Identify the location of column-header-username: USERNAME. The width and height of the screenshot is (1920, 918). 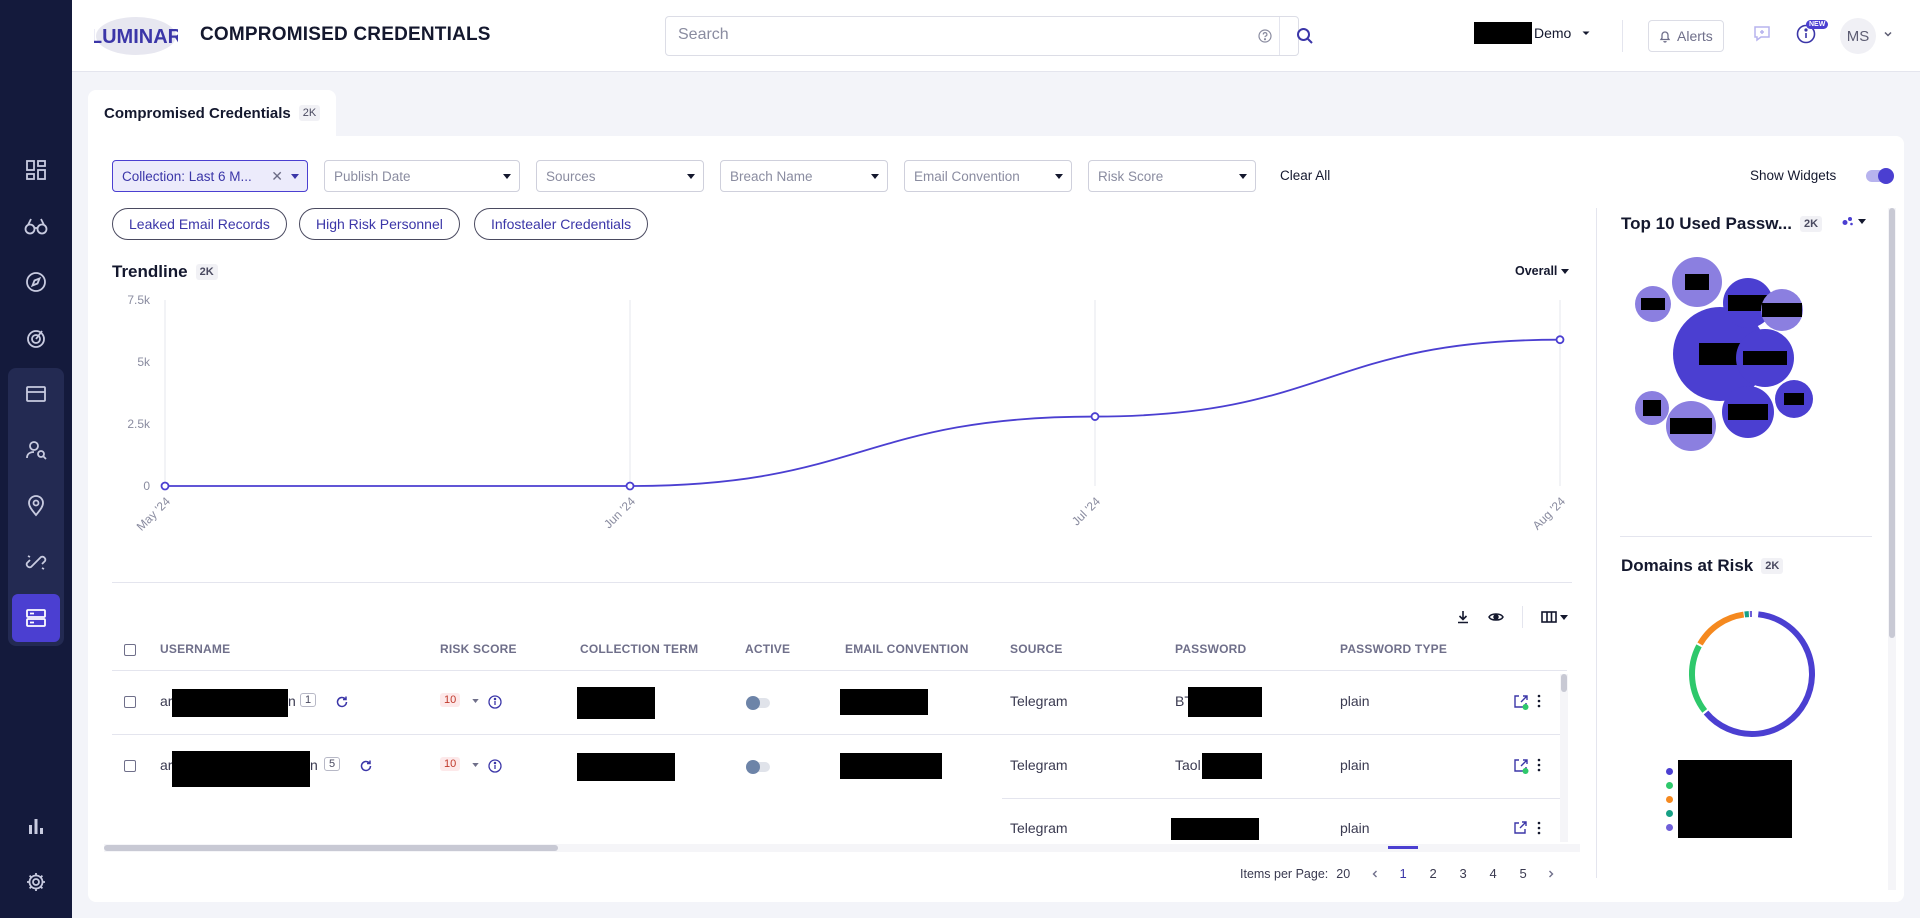
(195, 649).